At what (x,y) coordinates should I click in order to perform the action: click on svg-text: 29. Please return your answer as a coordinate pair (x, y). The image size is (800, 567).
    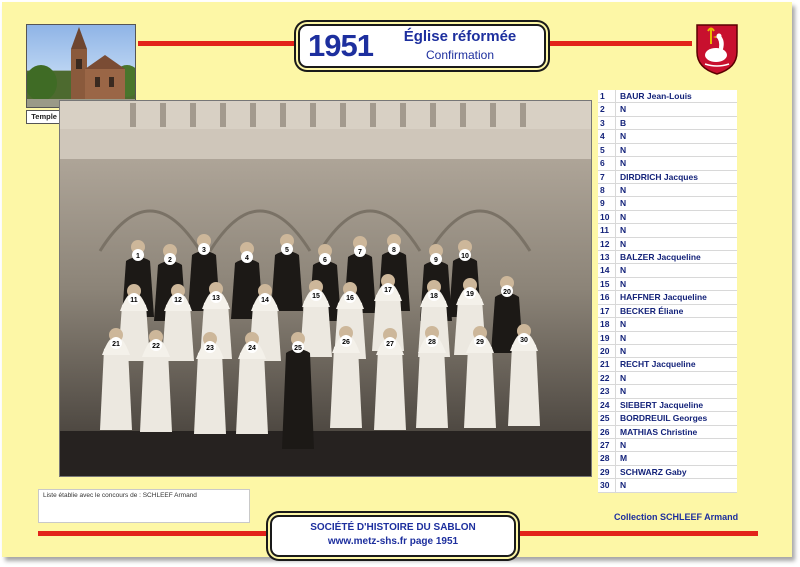
    Looking at the image, I should click on (480, 342).